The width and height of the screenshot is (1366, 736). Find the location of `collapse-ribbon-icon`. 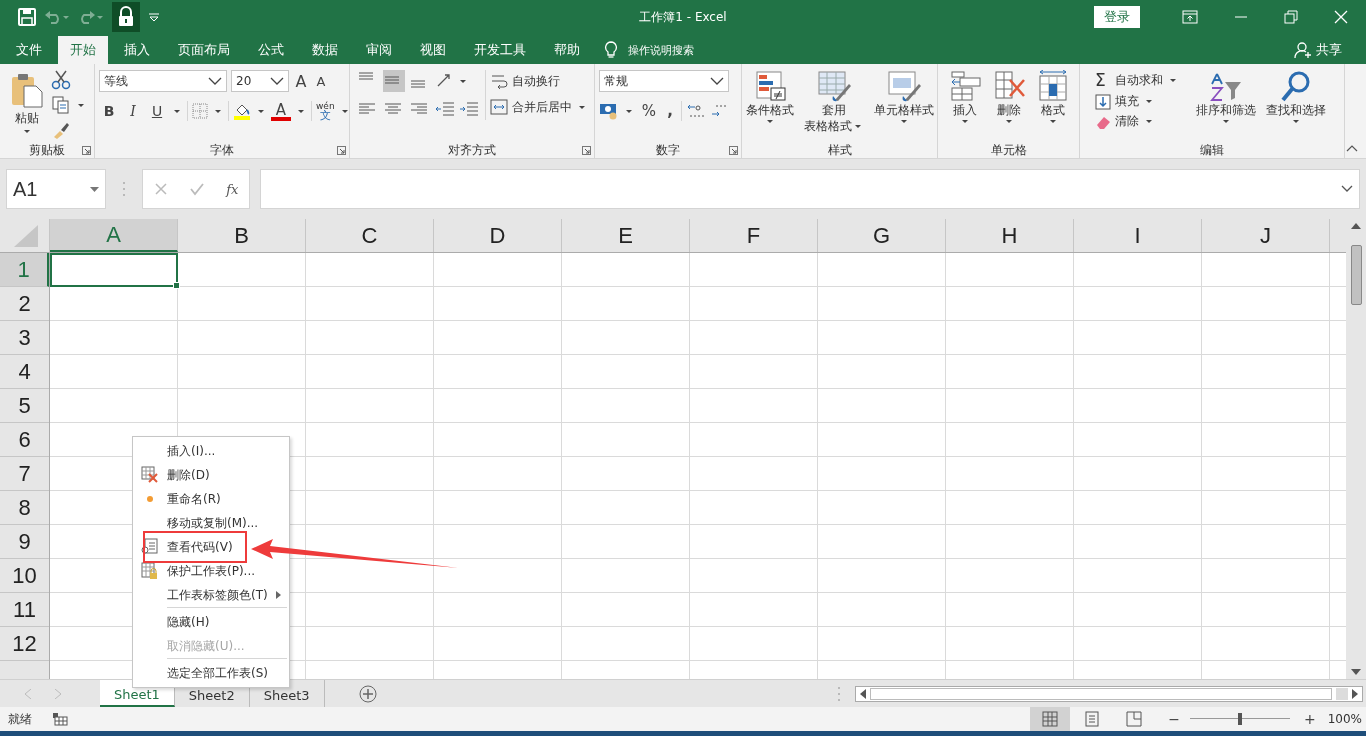

collapse-ribbon-icon is located at coordinates (1352, 148).